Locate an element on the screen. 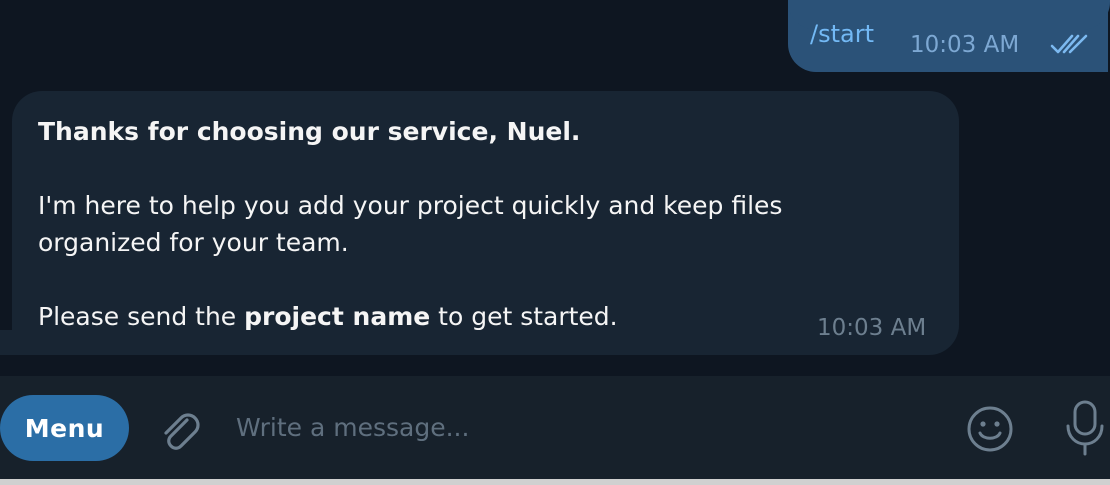  smiley-icon is located at coordinates (990, 429).